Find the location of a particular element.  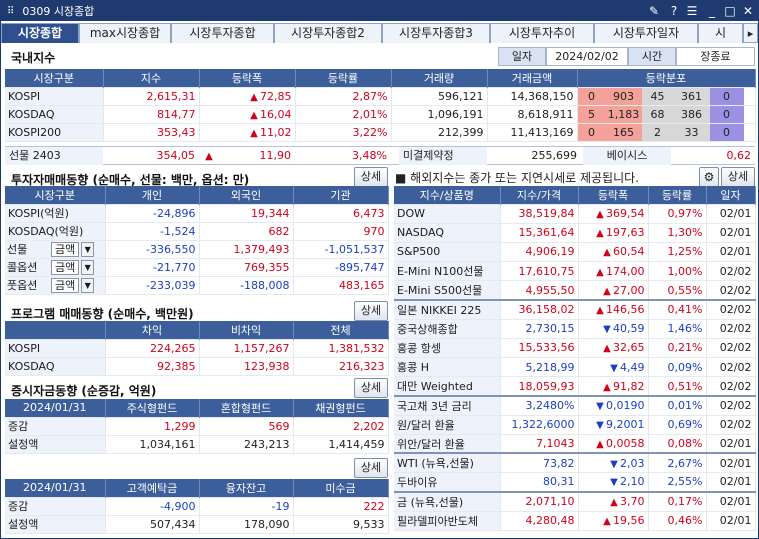

overseas-row: DOW 38,519,84 ▲ 369,54 0,97% 02/01 is located at coordinates (575, 214).